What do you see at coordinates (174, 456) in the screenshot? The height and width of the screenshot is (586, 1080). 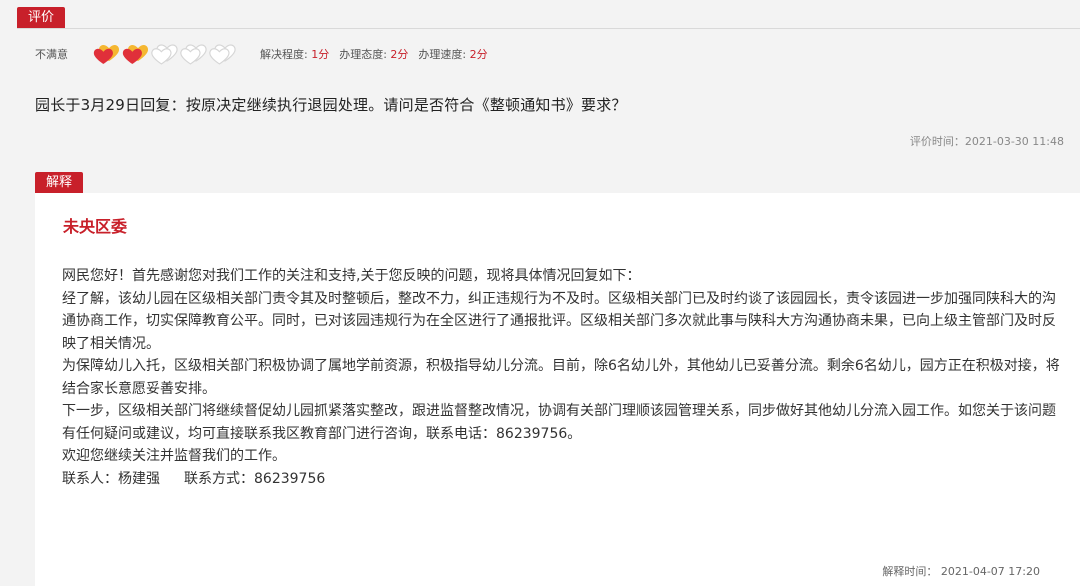 I see `explanation-paragraph: 欢迎您继续关注并监督我们的工作。` at bounding box center [174, 456].